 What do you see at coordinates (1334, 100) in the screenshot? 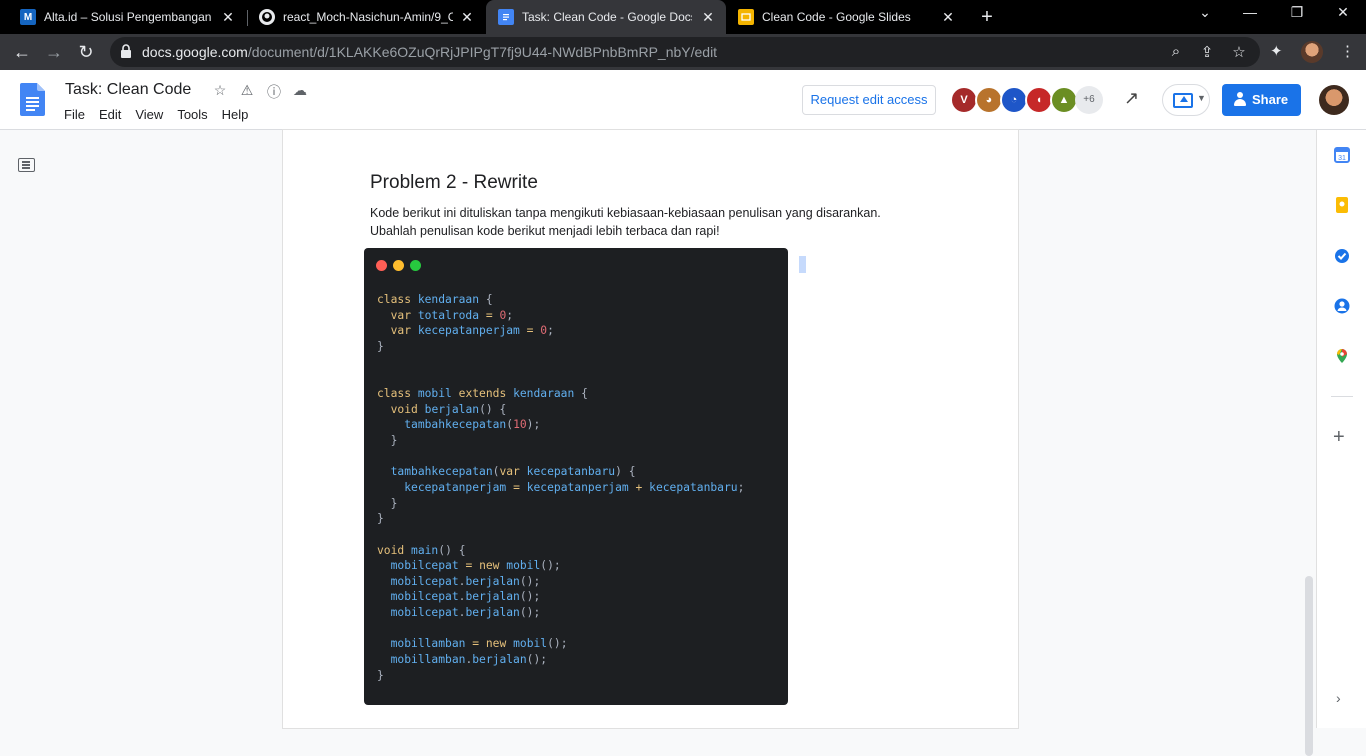
I see `account-avatar` at bounding box center [1334, 100].